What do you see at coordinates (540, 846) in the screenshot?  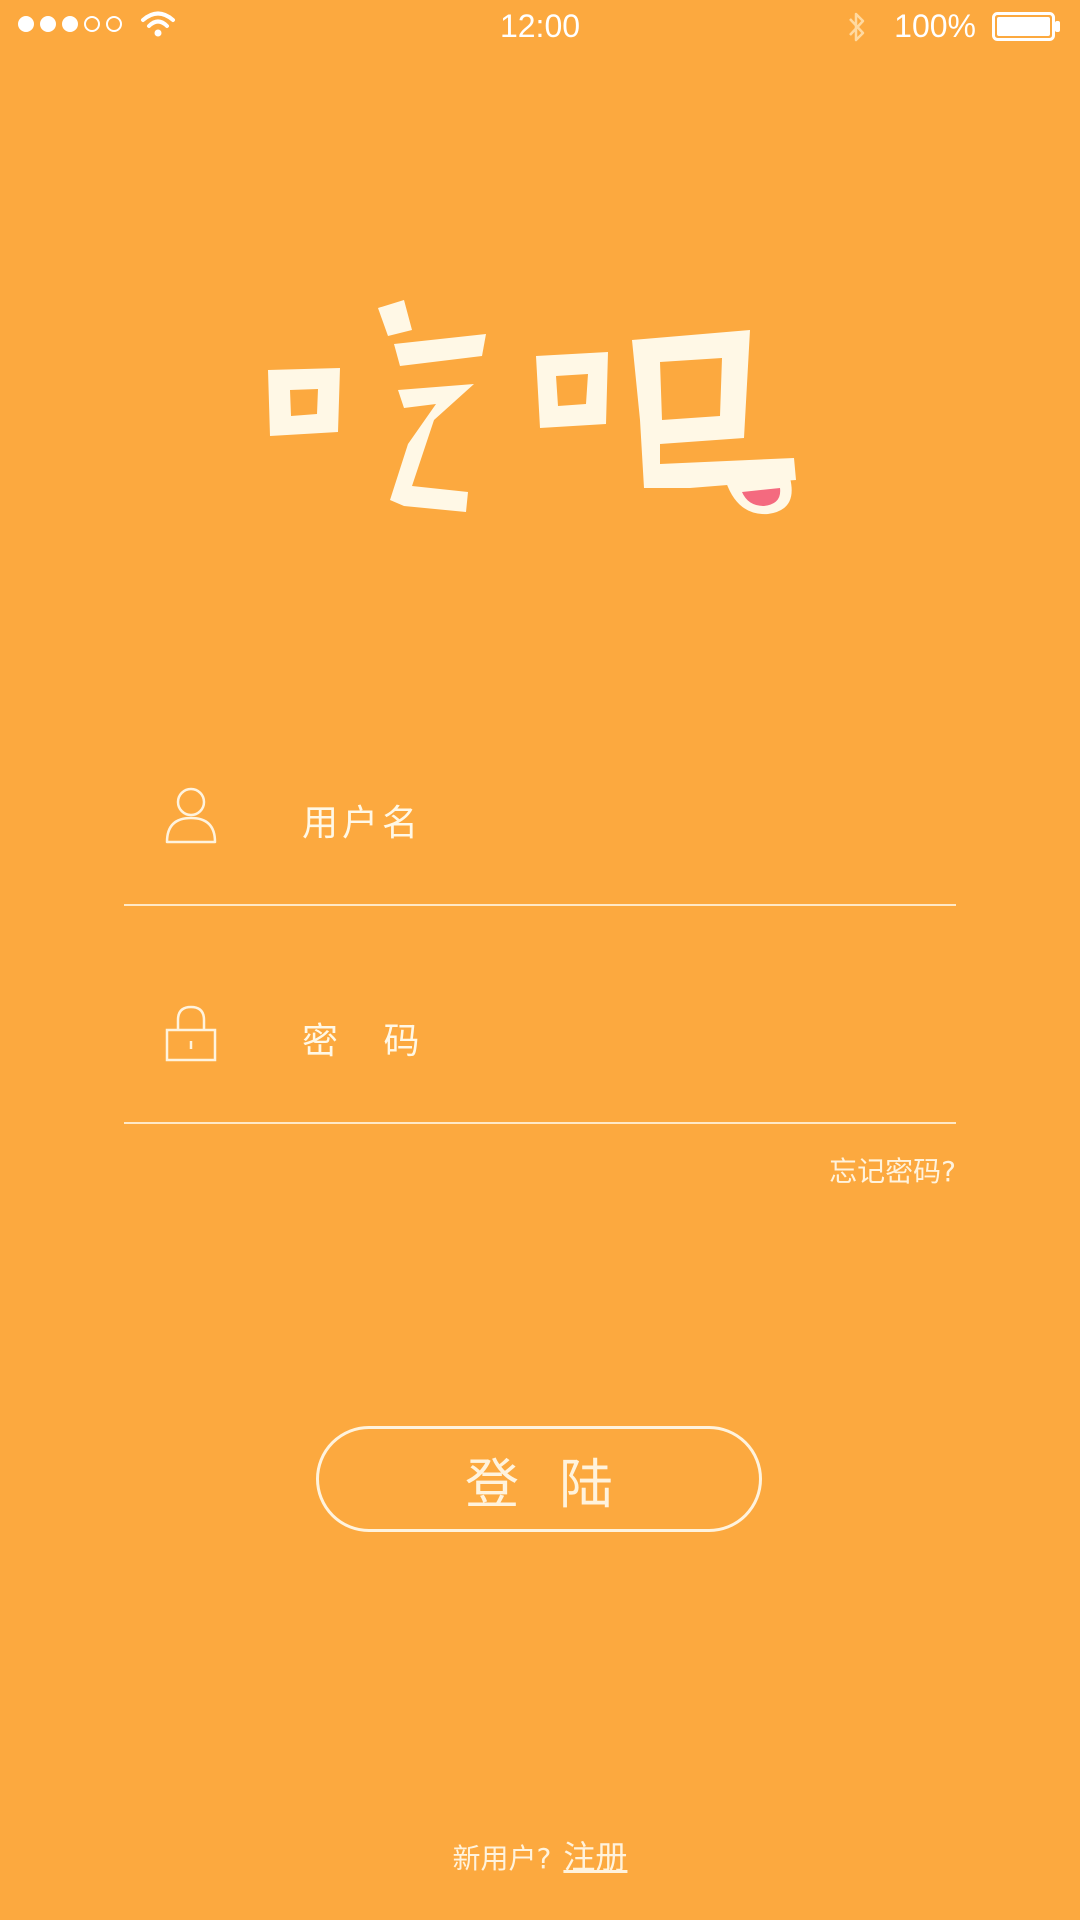 I see `username-field: 用户名` at bounding box center [540, 846].